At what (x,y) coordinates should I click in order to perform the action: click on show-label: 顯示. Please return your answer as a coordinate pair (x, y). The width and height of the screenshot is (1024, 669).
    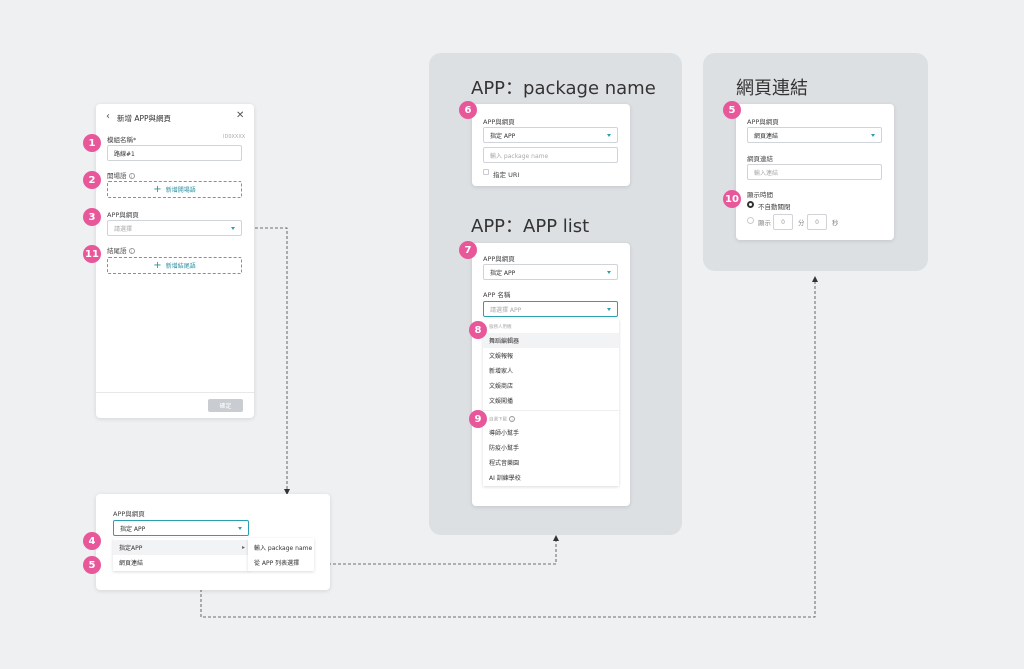
    Looking at the image, I should click on (764, 223).